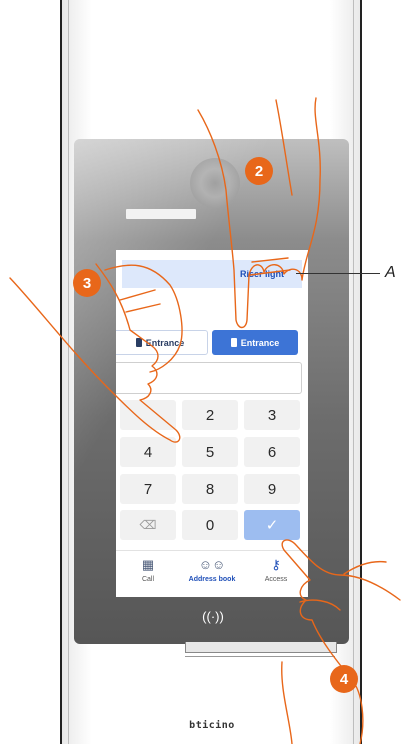 The image size is (411, 744). I want to click on label-a-leader, so click(338, 273).